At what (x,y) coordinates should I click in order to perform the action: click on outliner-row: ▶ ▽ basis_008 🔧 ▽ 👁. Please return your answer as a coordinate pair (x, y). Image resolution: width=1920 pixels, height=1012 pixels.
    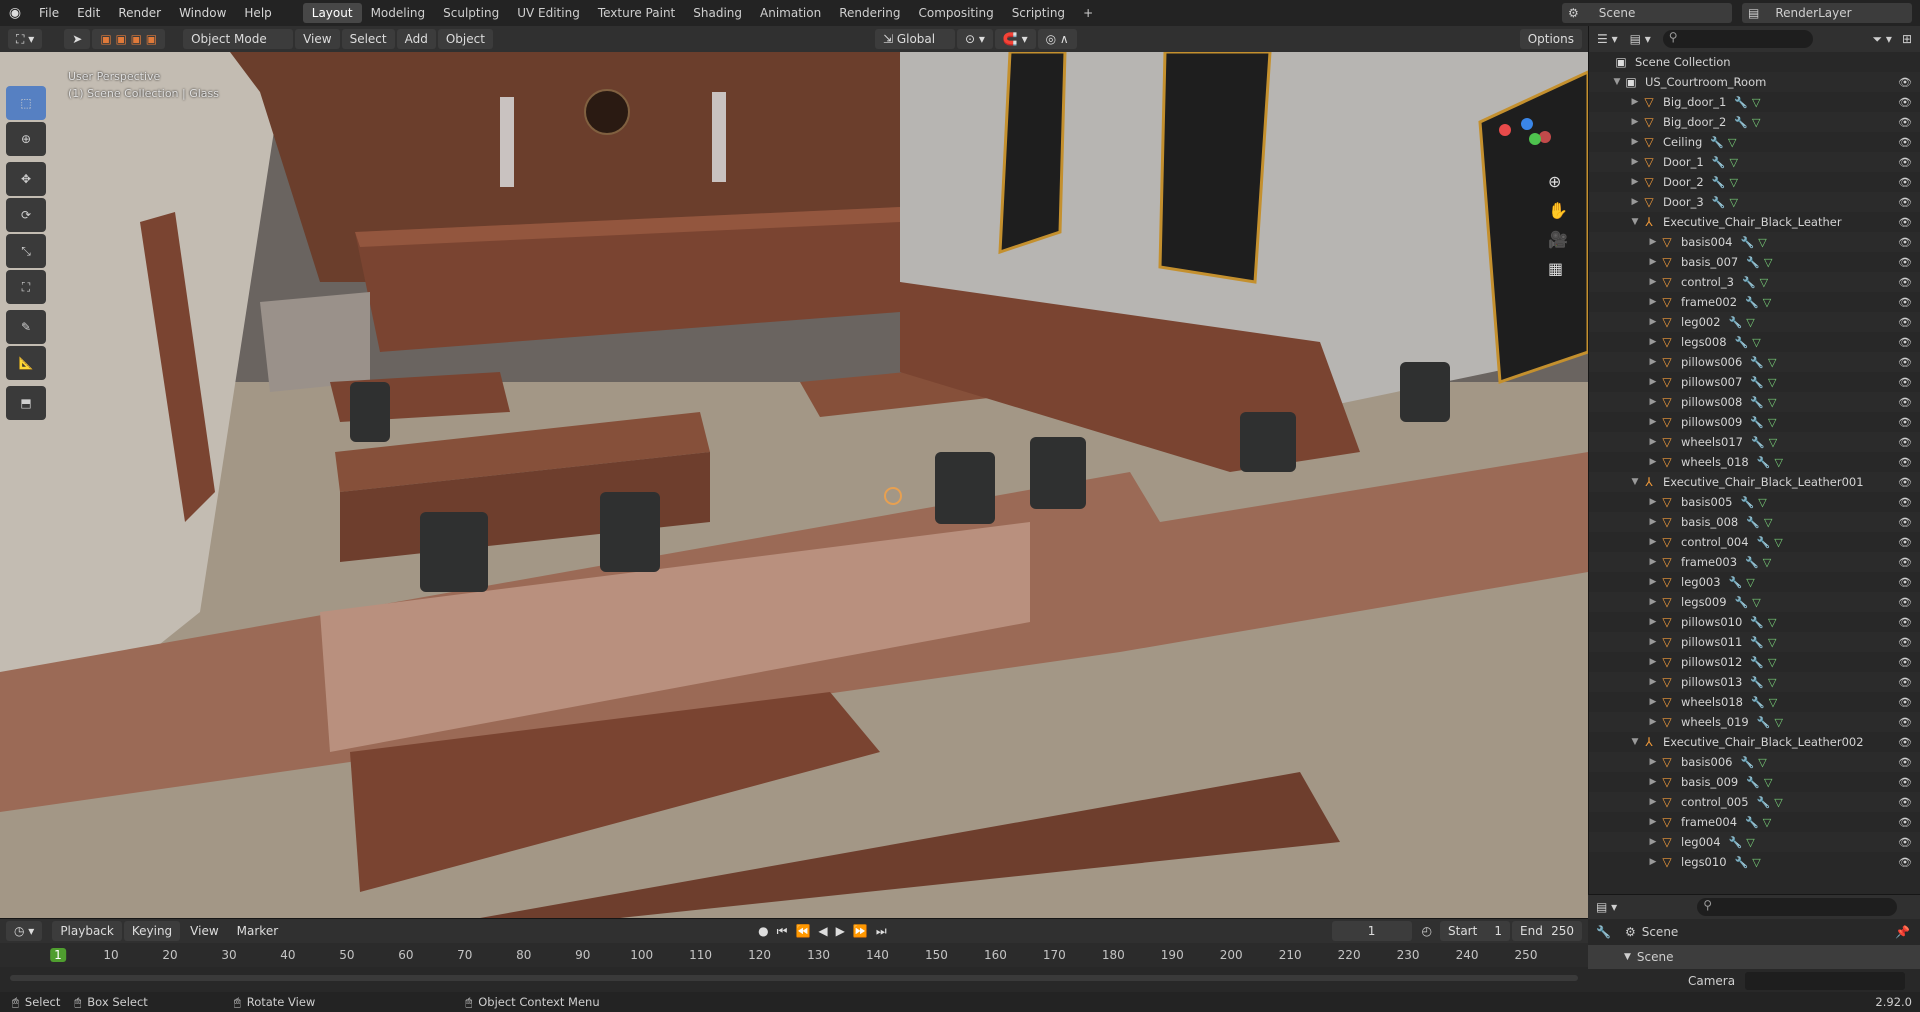
    Looking at the image, I should click on (1754, 522).